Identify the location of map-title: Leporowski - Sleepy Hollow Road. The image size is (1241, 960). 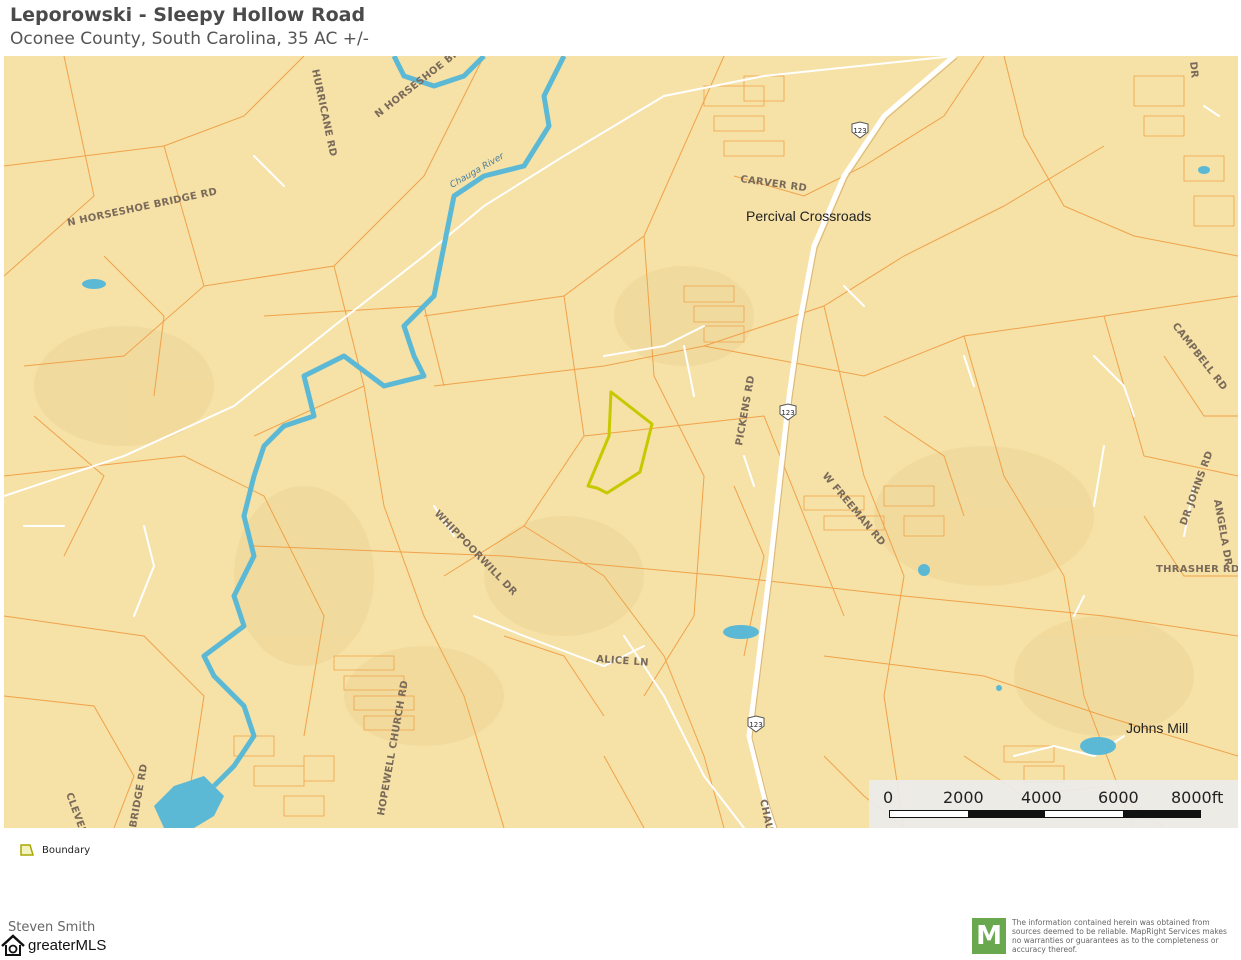
(188, 15).